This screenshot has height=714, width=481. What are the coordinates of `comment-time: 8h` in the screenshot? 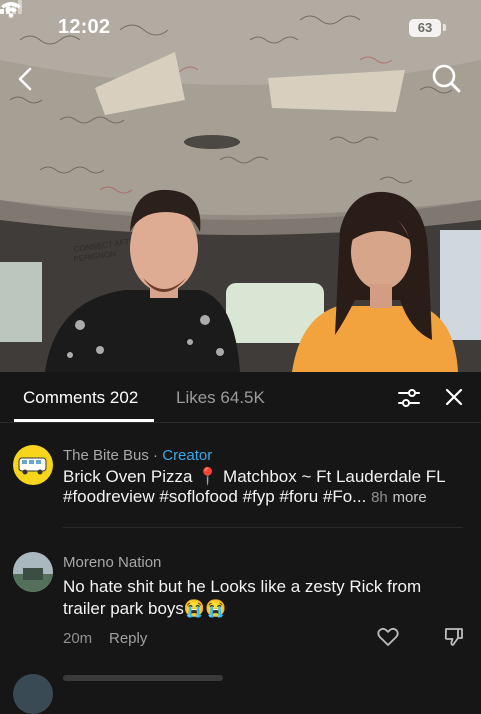 It's located at (379, 497).